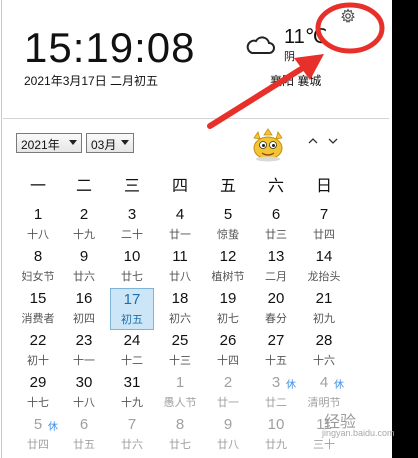 The width and height of the screenshot is (418, 458). What do you see at coordinates (179, 186) in the screenshot?
I see `weekday-label: 四` at bounding box center [179, 186].